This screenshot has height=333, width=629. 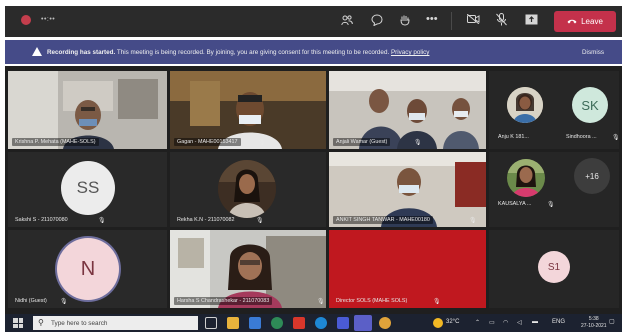 I want to click on network-icon: ▭, so click(x=492, y=322).